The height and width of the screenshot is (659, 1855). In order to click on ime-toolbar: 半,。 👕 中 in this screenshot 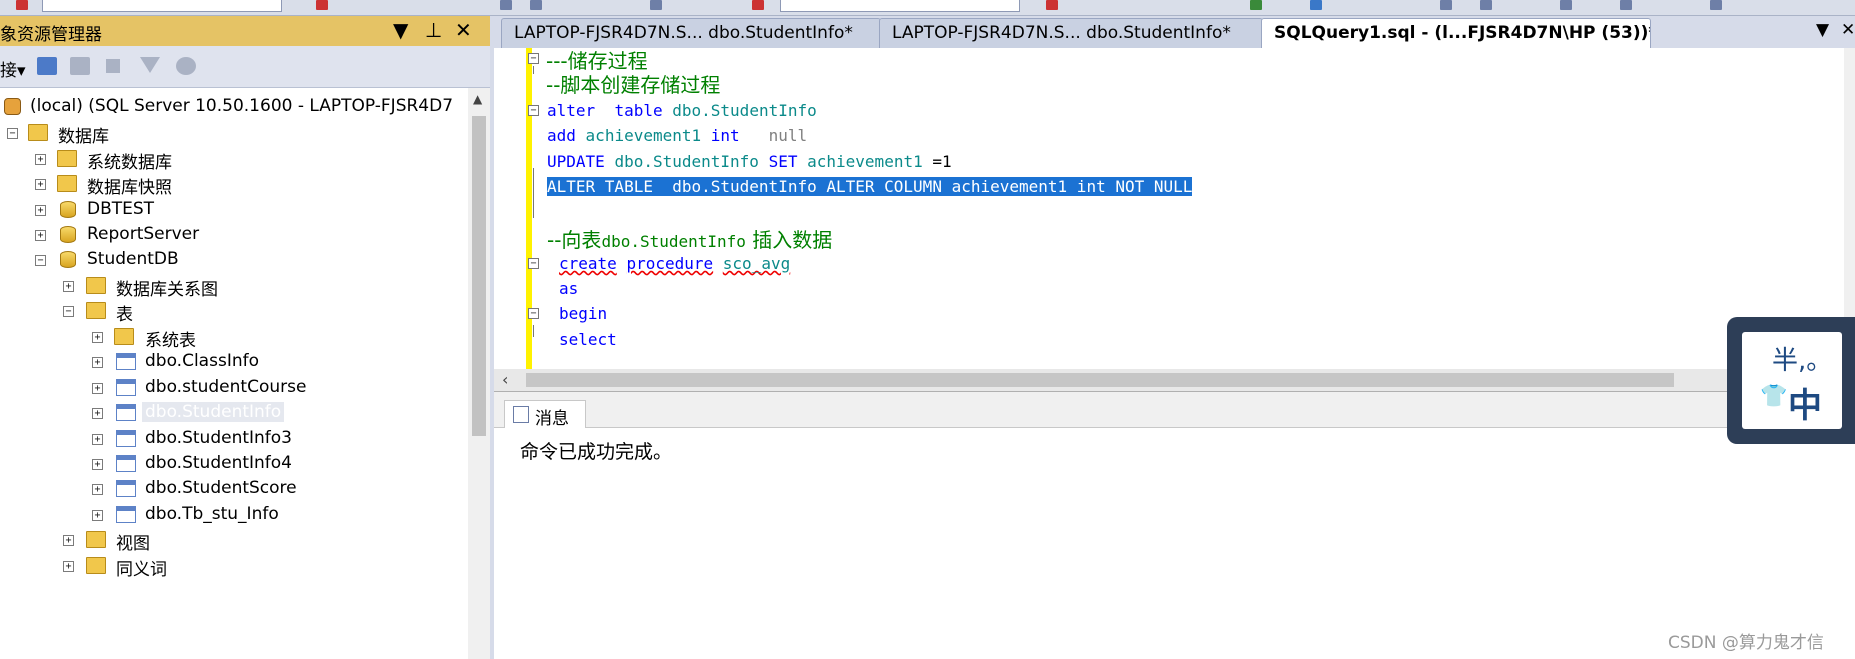, I will do `click(1791, 380)`.